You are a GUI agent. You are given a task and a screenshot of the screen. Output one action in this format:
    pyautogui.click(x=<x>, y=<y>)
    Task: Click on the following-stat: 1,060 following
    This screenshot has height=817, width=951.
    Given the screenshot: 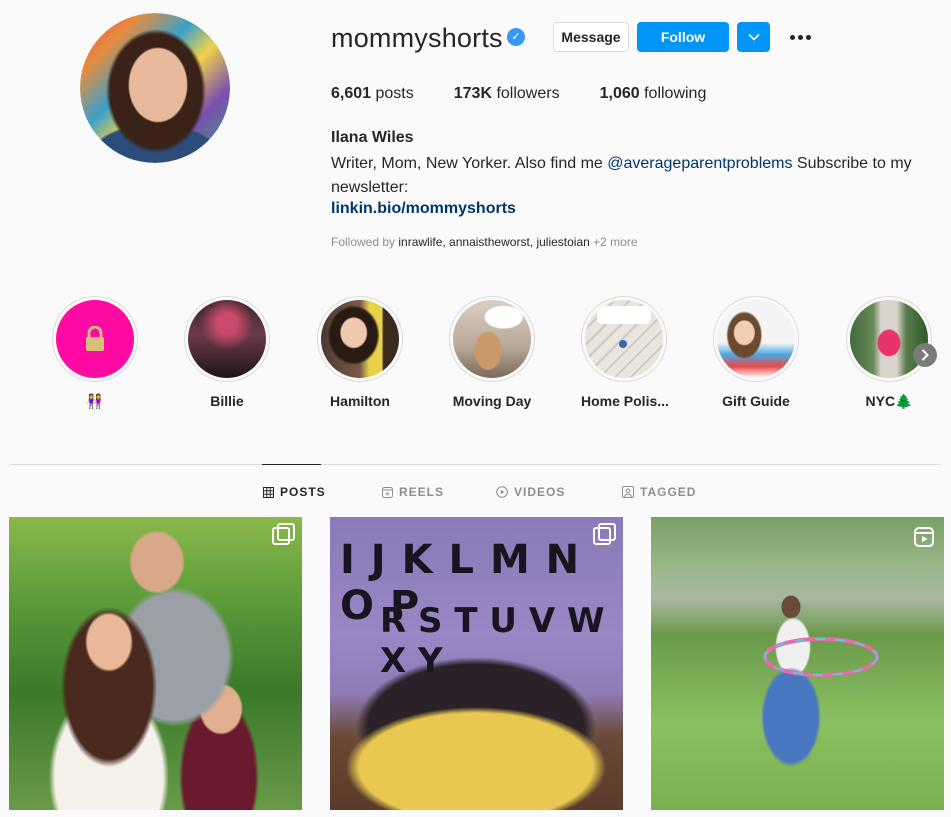 What is the action you would take?
    pyautogui.click(x=653, y=94)
    